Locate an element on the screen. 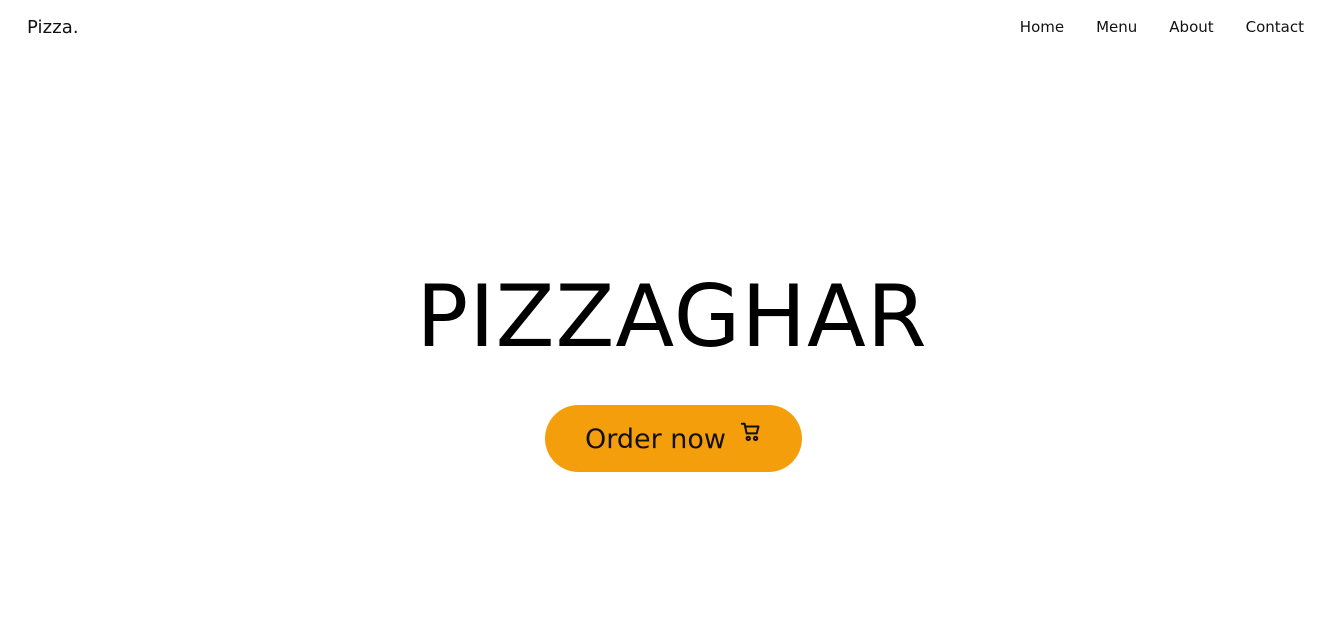  nav-item-menu: Menu is located at coordinates (1116, 27).